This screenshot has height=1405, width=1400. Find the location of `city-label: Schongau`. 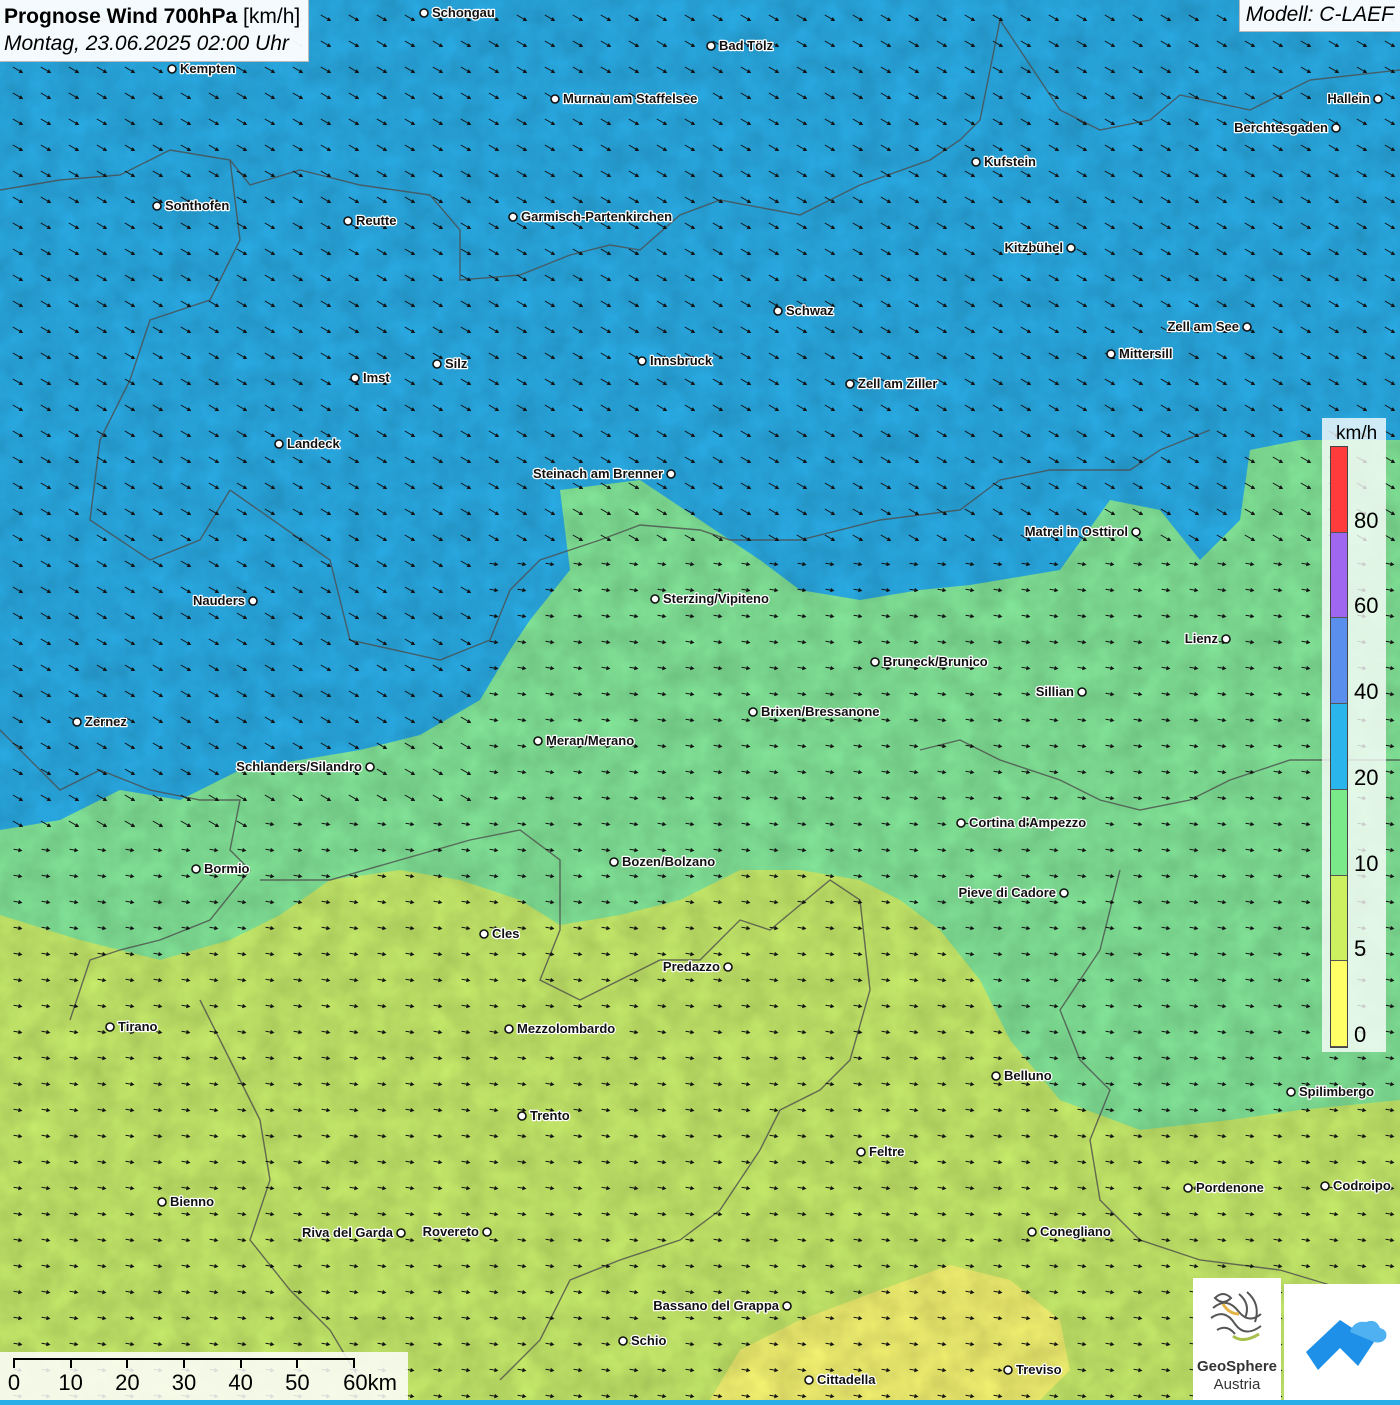

city-label: Schongau is located at coordinates (463, 12).